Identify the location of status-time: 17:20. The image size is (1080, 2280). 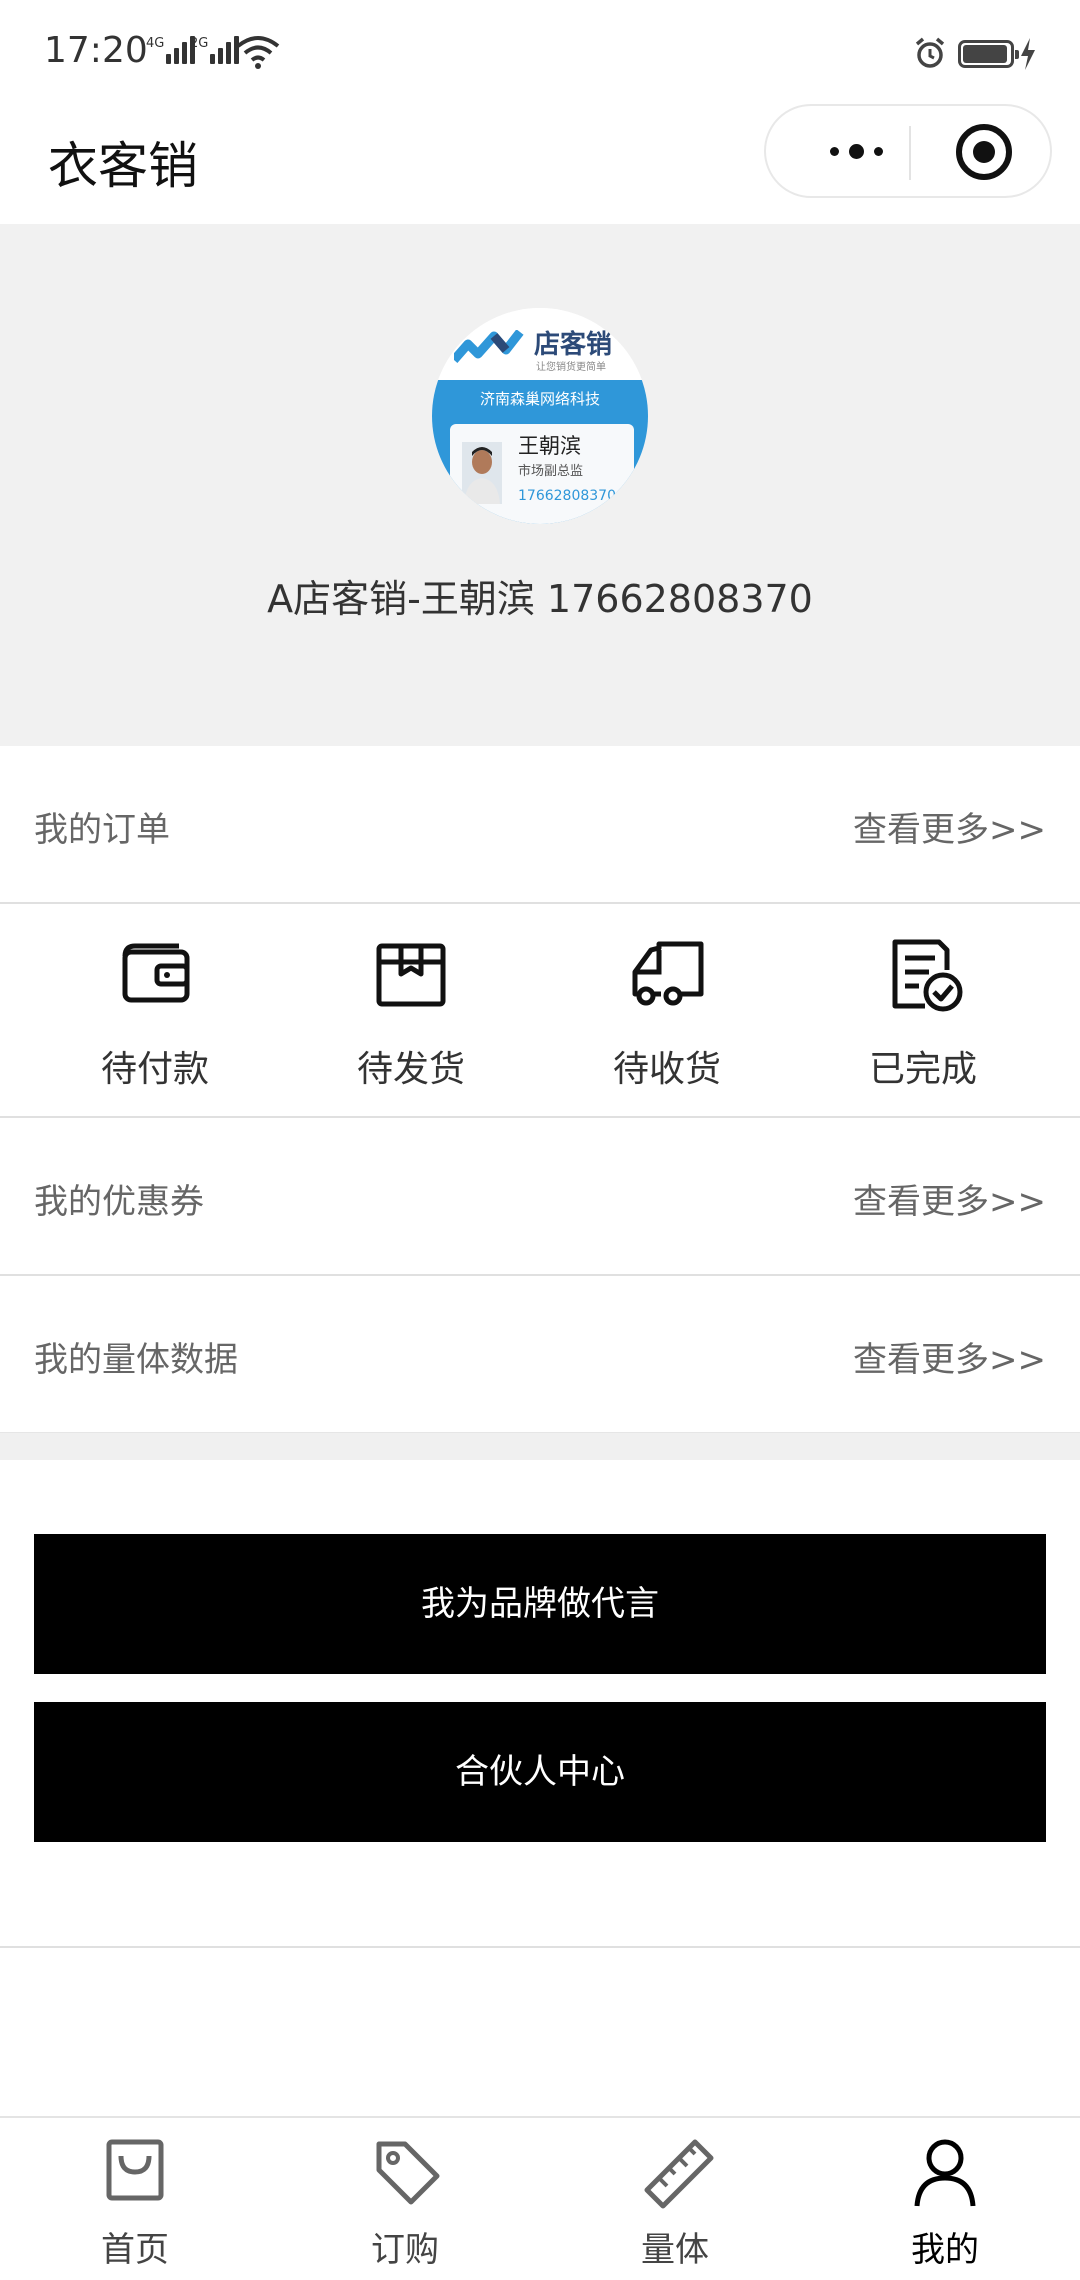
(96, 50).